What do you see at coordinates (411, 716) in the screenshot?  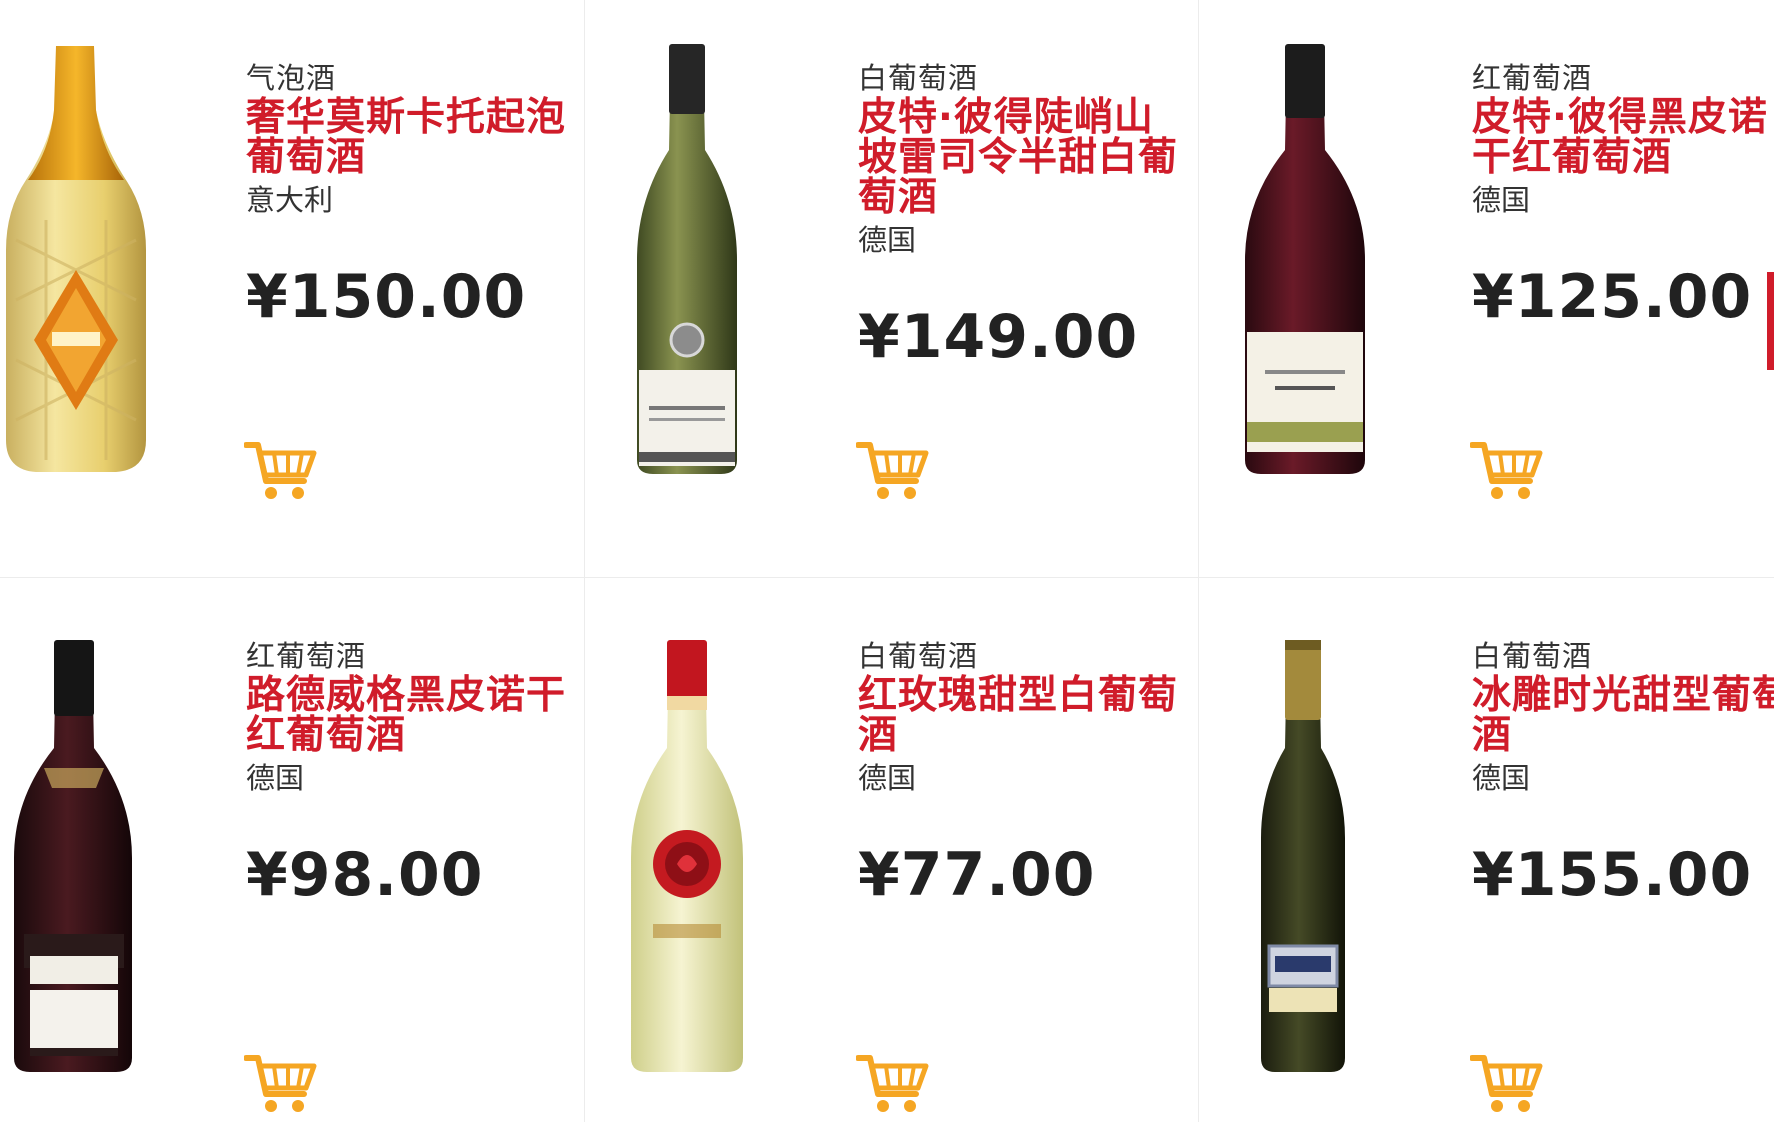 I see `product-name: 路德威格黑皮诺干红葡萄酒` at bounding box center [411, 716].